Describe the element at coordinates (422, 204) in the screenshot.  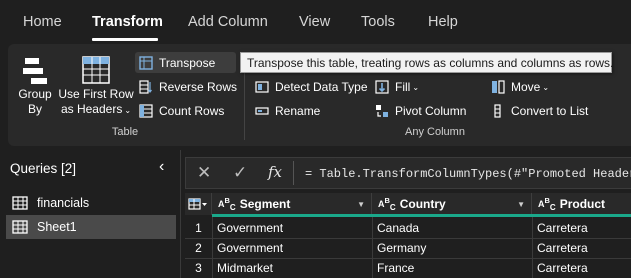
I see `column-header-label: Country` at that location.